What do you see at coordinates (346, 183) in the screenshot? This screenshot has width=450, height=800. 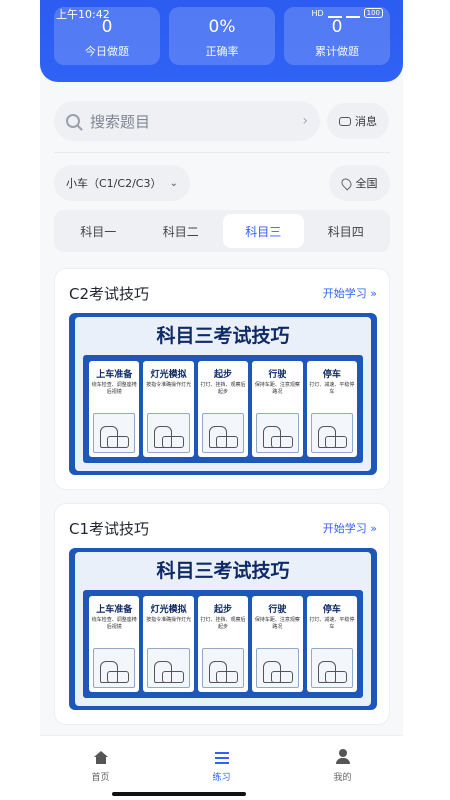 I see `location-pin-icon` at bounding box center [346, 183].